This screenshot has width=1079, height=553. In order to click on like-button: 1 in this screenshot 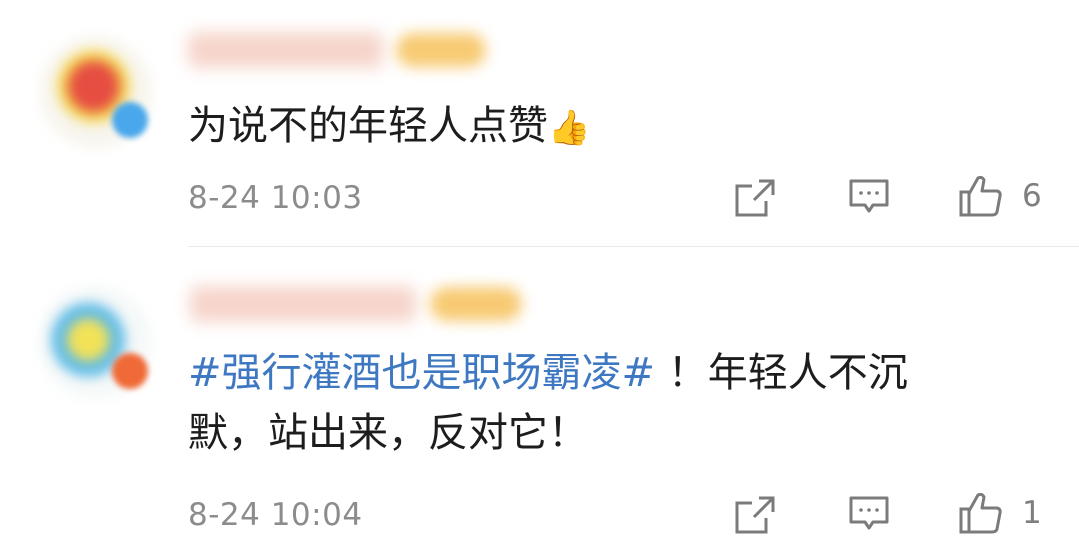, I will do `click(1000, 513)`.